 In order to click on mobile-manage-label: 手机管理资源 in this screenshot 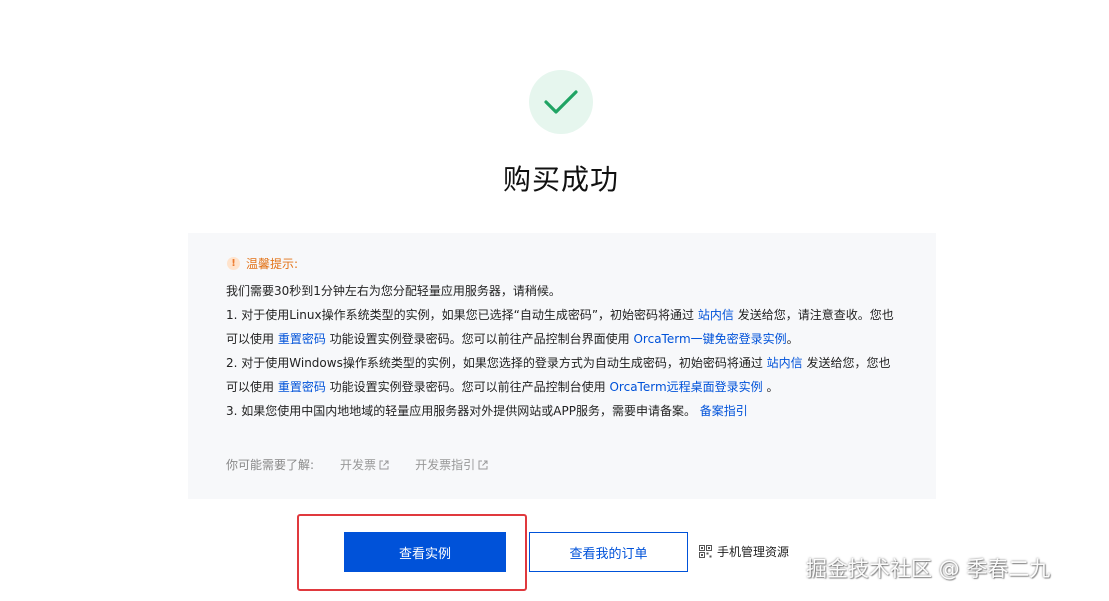, I will do `click(753, 552)`.